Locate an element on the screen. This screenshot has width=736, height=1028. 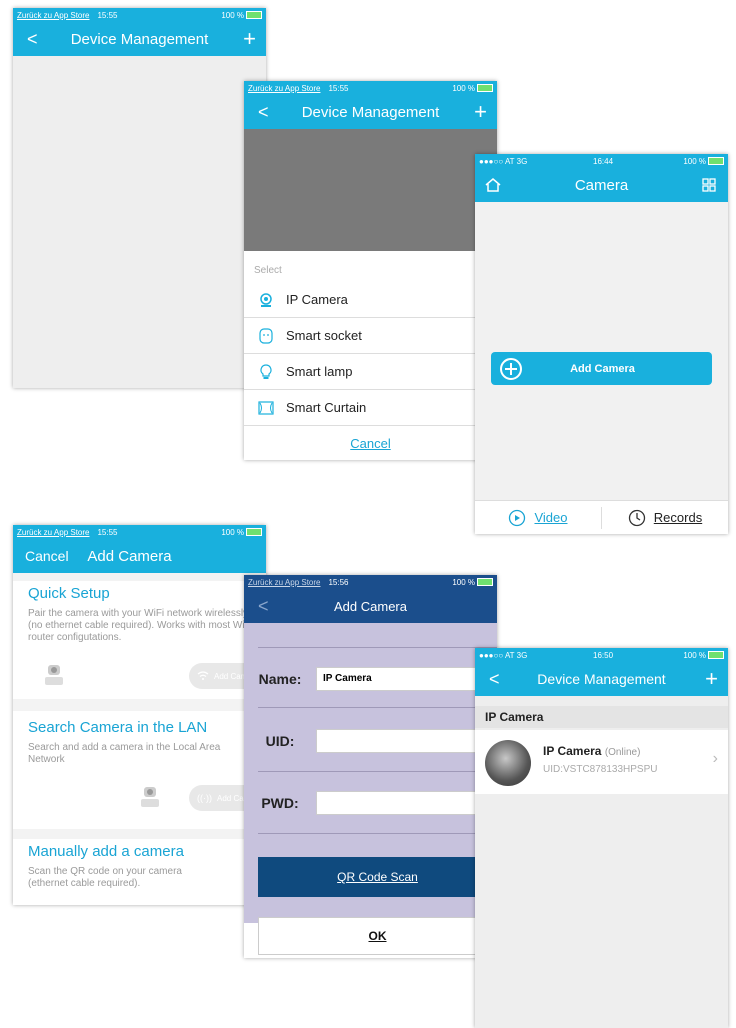
section-heading: Manually add a camera is located at coordinates (106, 851).